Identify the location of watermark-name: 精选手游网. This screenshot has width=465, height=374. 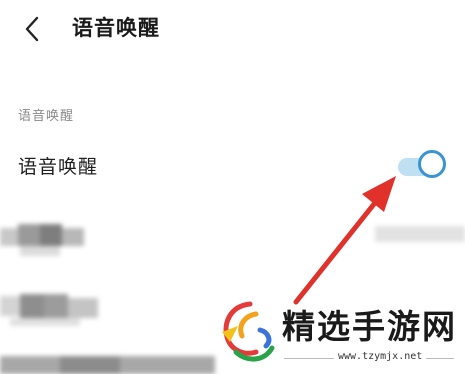
(369, 326).